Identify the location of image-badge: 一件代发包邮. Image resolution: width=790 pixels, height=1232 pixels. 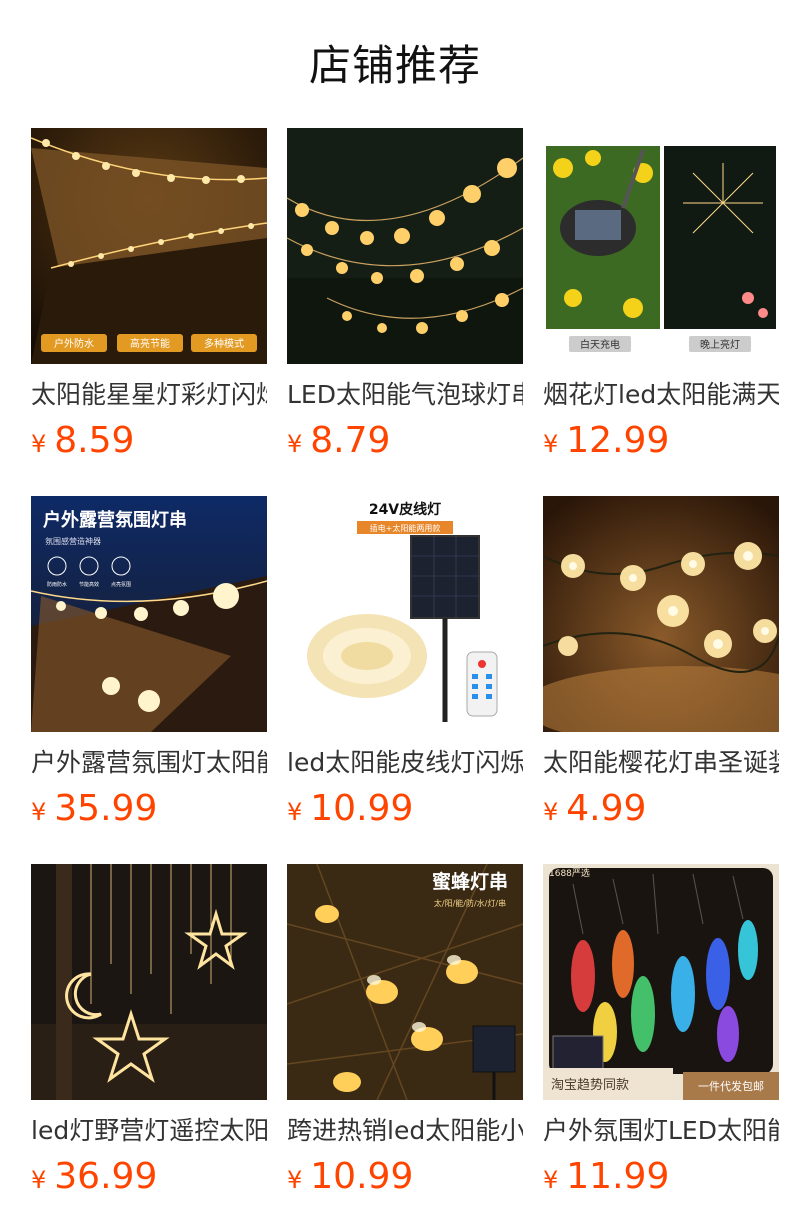
(731, 1086).